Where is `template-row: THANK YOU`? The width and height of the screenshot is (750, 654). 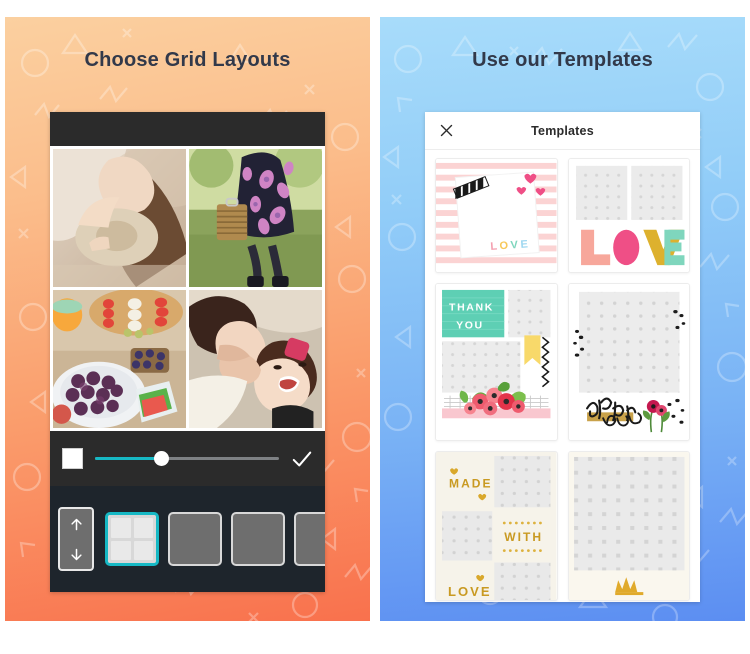
template-row: THANK YOU is located at coordinates (562, 362).